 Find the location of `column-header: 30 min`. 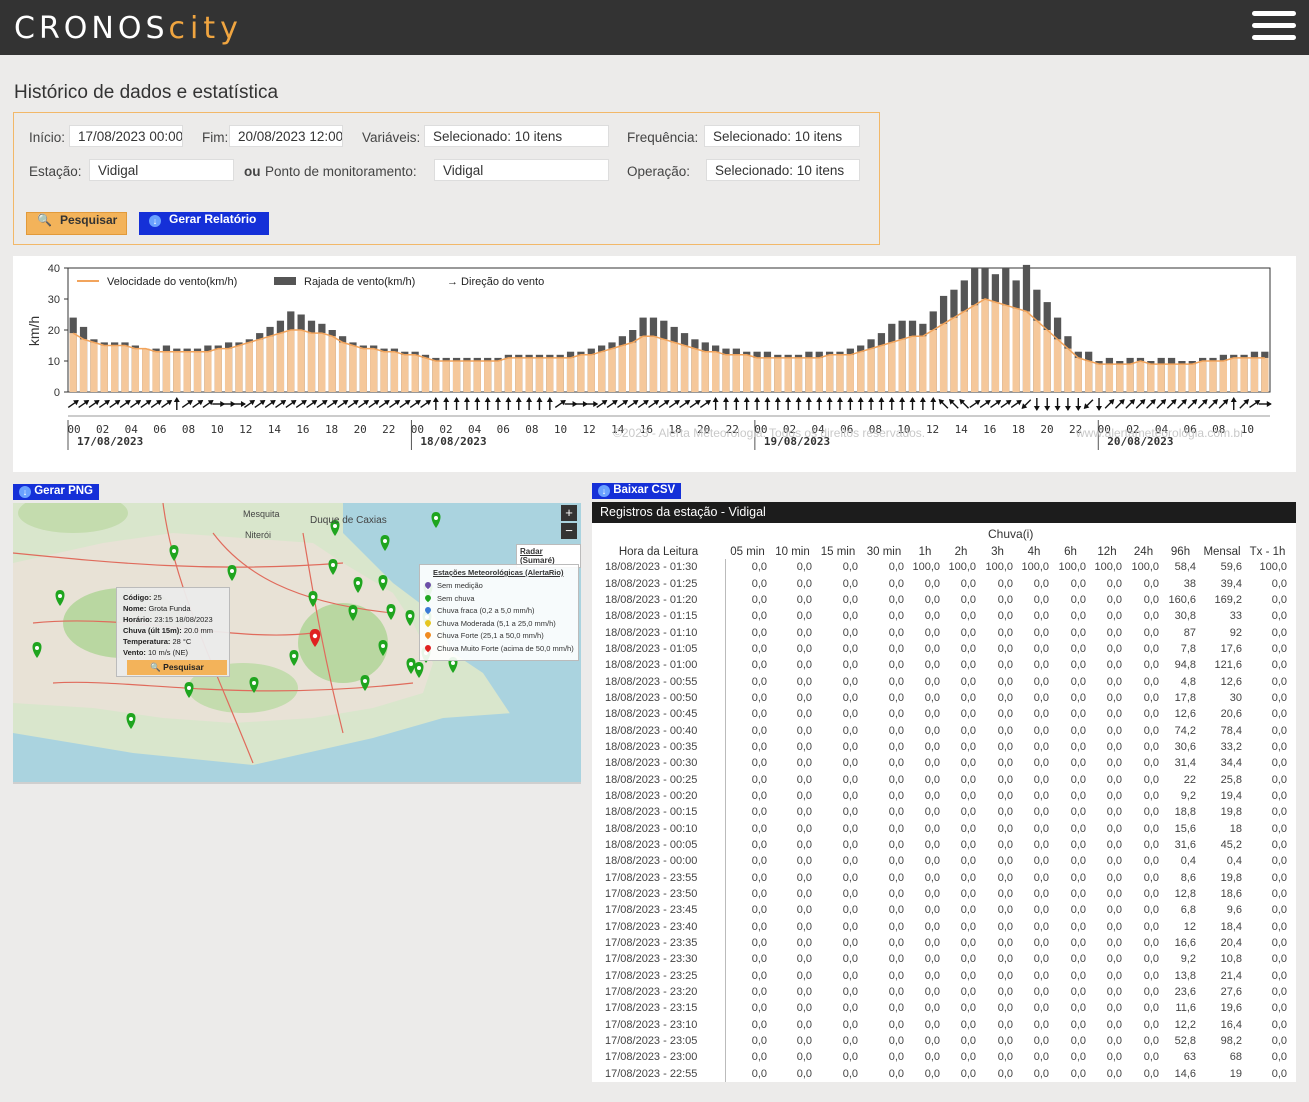

column-header: 30 min is located at coordinates (884, 551).